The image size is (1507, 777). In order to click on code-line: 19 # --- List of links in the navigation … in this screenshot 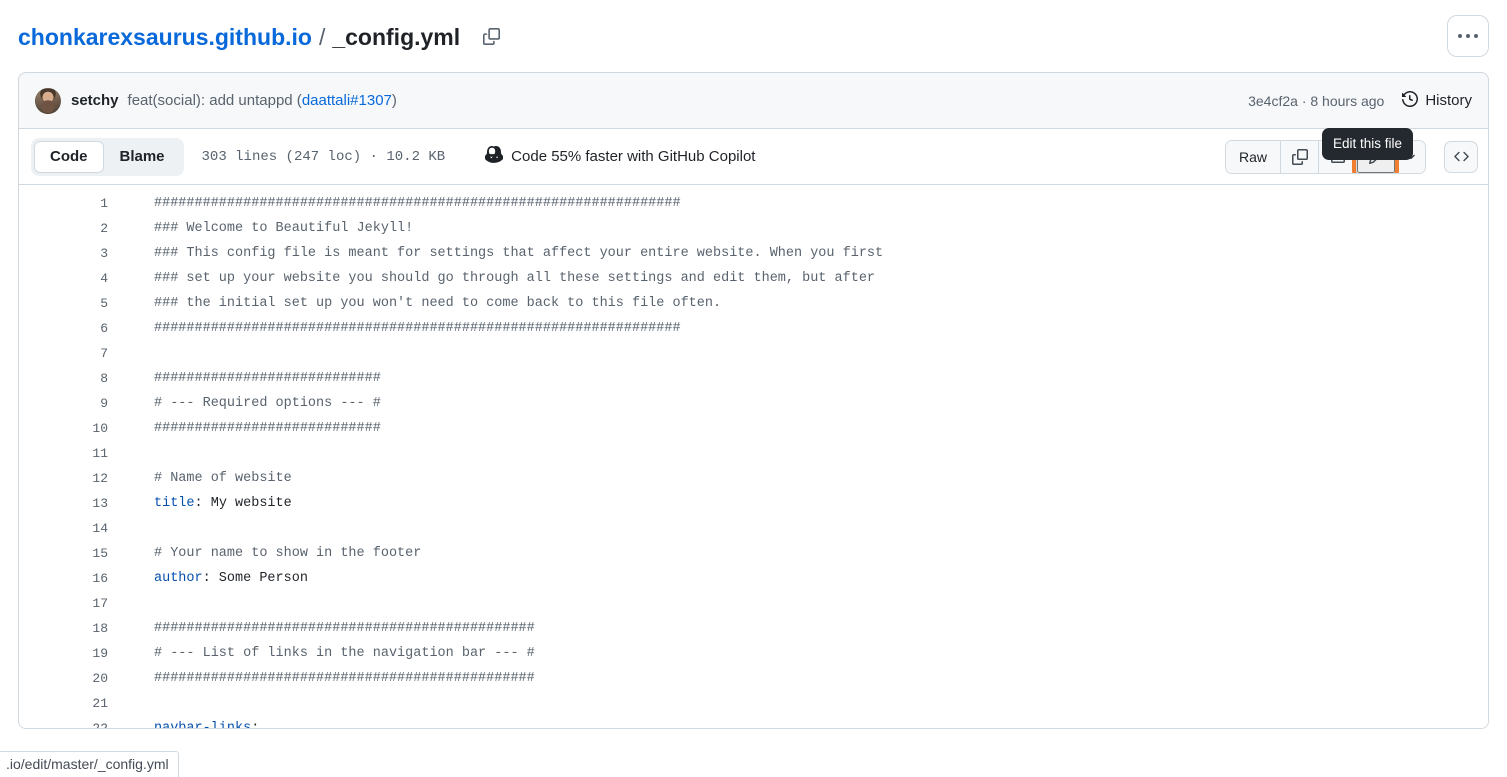, I will do `click(753, 653)`.